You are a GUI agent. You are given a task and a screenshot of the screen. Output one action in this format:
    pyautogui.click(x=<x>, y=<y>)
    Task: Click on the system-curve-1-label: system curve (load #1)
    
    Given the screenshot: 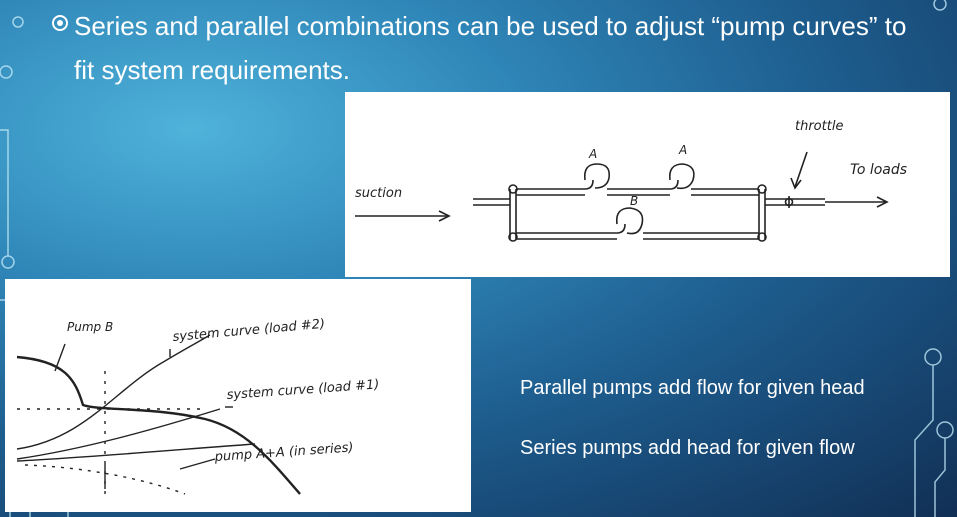 What is the action you would take?
    pyautogui.click(x=303, y=390)
    